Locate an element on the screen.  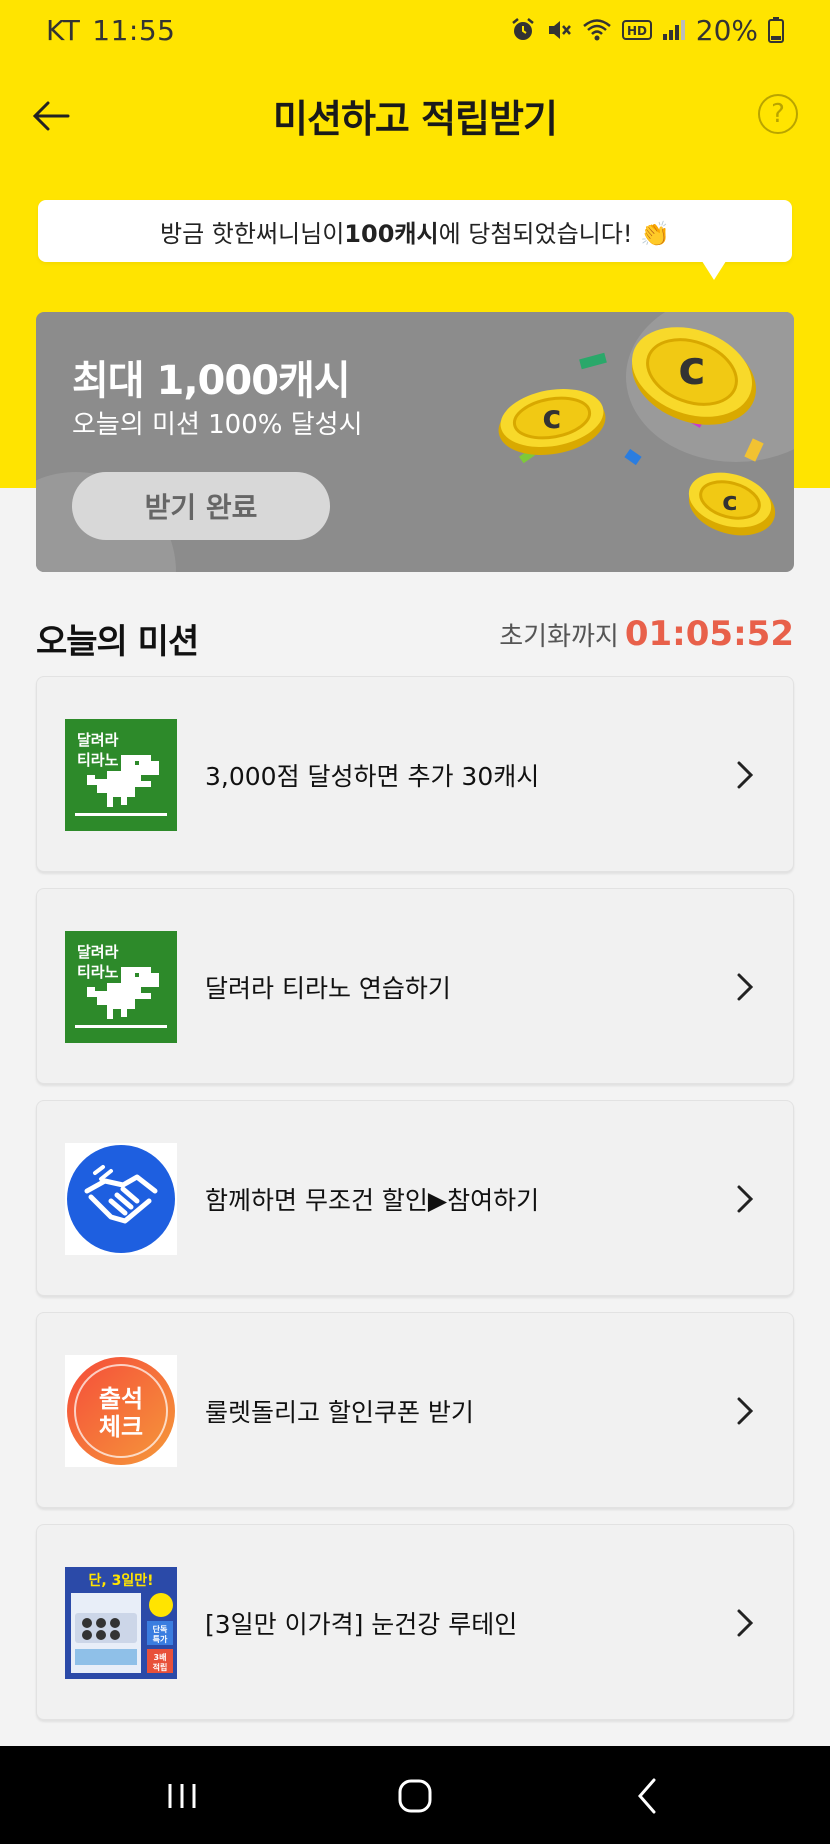
reset-timer: 초기화까지 01:05:52 is located at coordinates (646, 634).